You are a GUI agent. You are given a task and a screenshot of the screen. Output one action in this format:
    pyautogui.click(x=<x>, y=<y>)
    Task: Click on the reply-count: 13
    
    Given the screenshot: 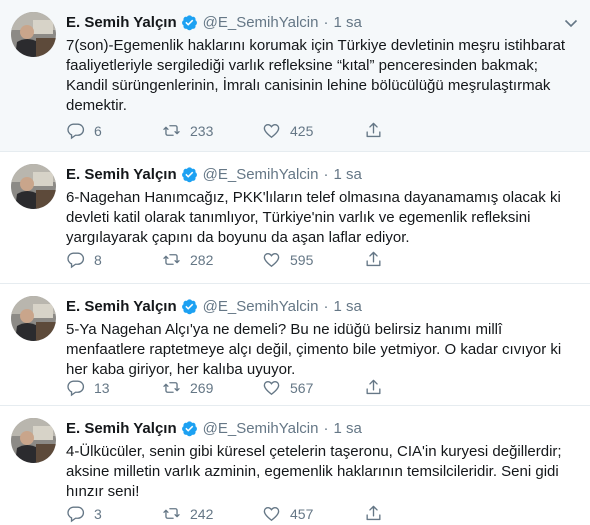 What is the action you would take?
    pyautogui.click(x=102, y=387)
    